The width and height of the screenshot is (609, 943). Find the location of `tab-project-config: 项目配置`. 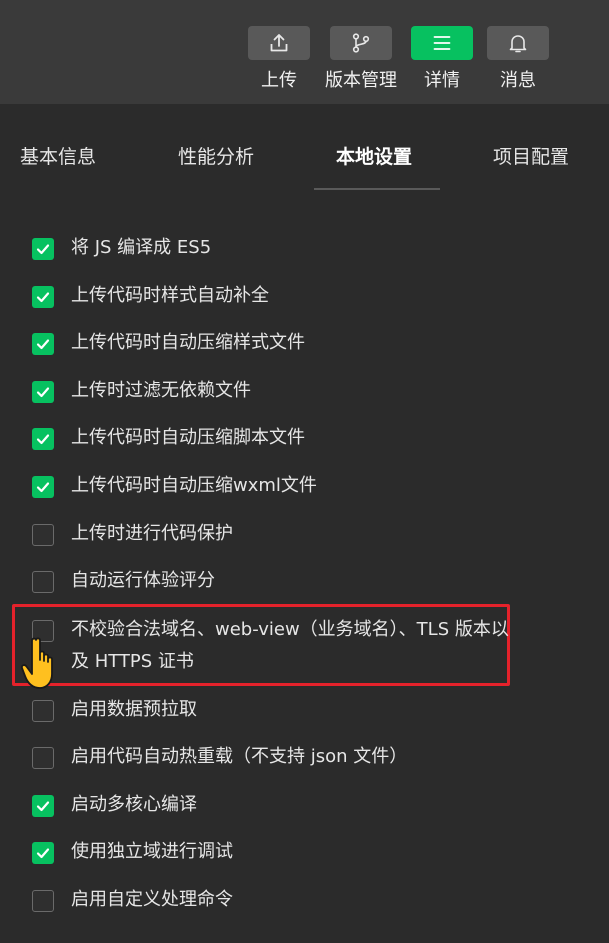

tab-project-config: 项目配置 is located at coordinates (531, 155).